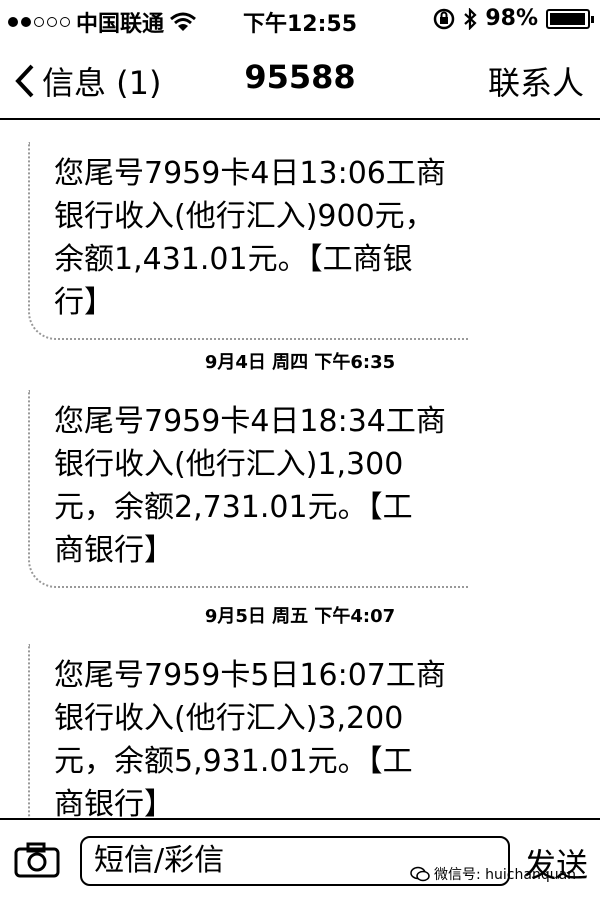 The height and width of the screenshot is (902, 600). Describe the element at coordinates (250, 675) in the screenshot. I see `message-line: 您尾号7959卡5日16:07工商` at that location.